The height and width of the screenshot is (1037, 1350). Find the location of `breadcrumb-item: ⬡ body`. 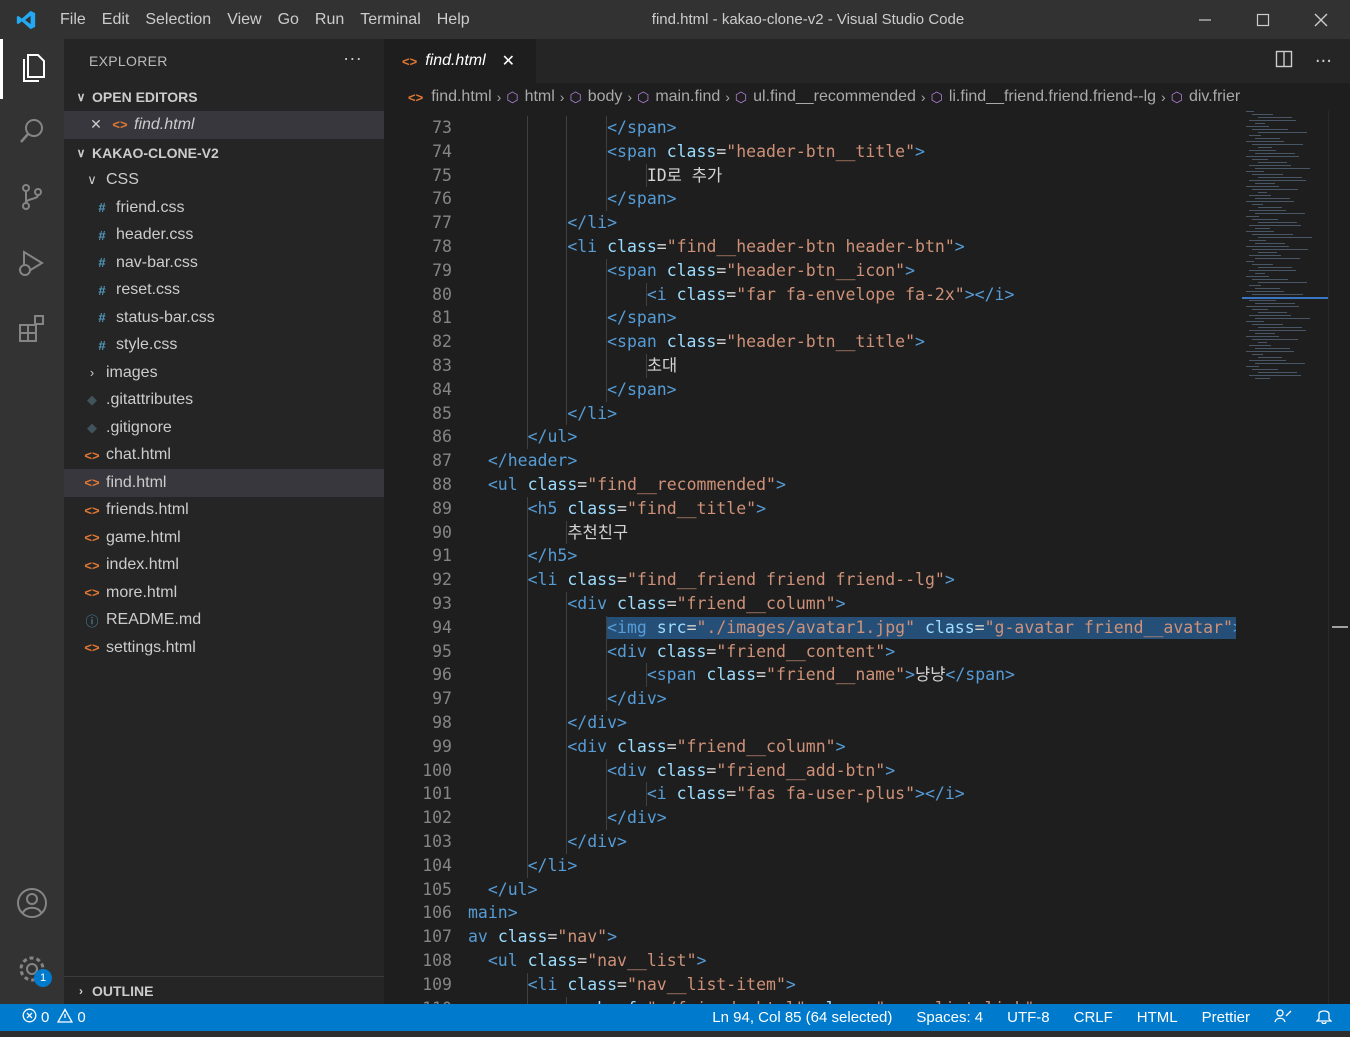

breadcrumb-item: ⬡ body is located at coordinates (595, 97).